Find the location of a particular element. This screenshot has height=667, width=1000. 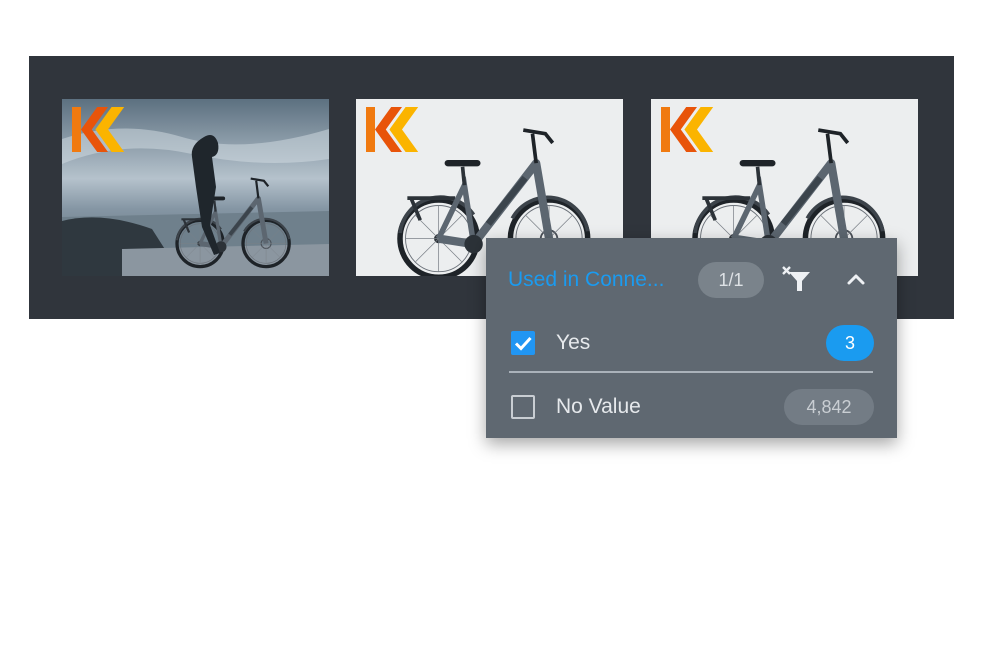

chevron-up-icon is located at coordinates (856, 279).